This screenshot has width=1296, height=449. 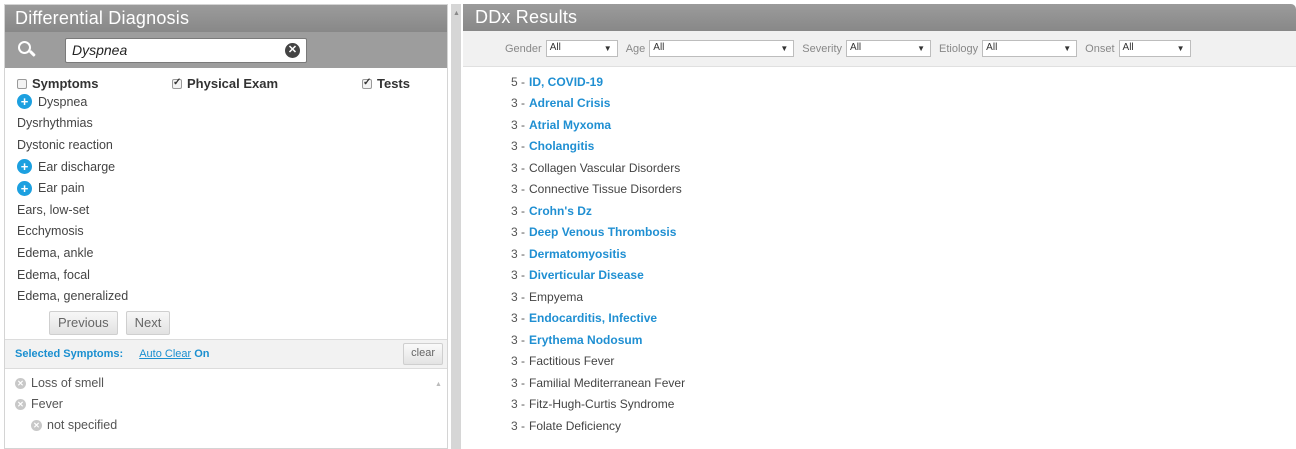 I want to click on result-name: Fitz-Hugh-Curtis Syndrome, so click(x=602, y=404).